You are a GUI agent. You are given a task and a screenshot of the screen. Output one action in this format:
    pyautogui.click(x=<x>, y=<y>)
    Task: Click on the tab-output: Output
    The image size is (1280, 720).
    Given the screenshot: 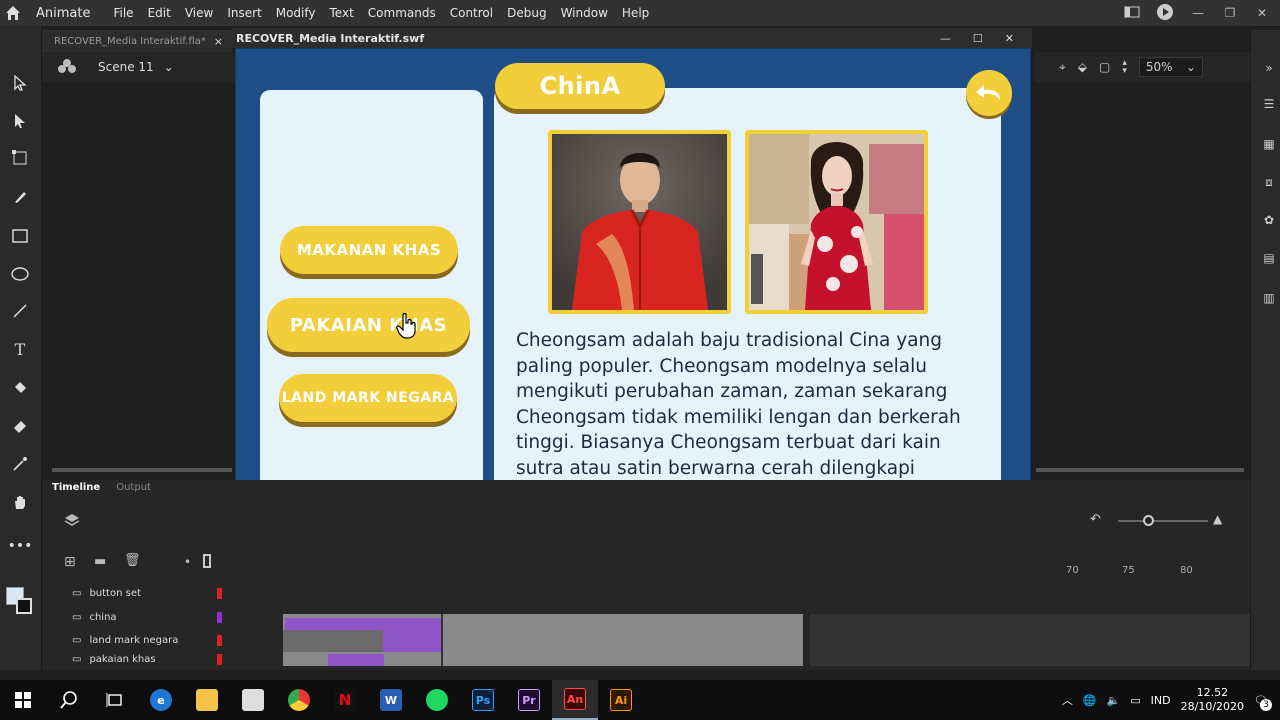 What is the action you would take?
    pyautogui.click(x=133, y=490)
    